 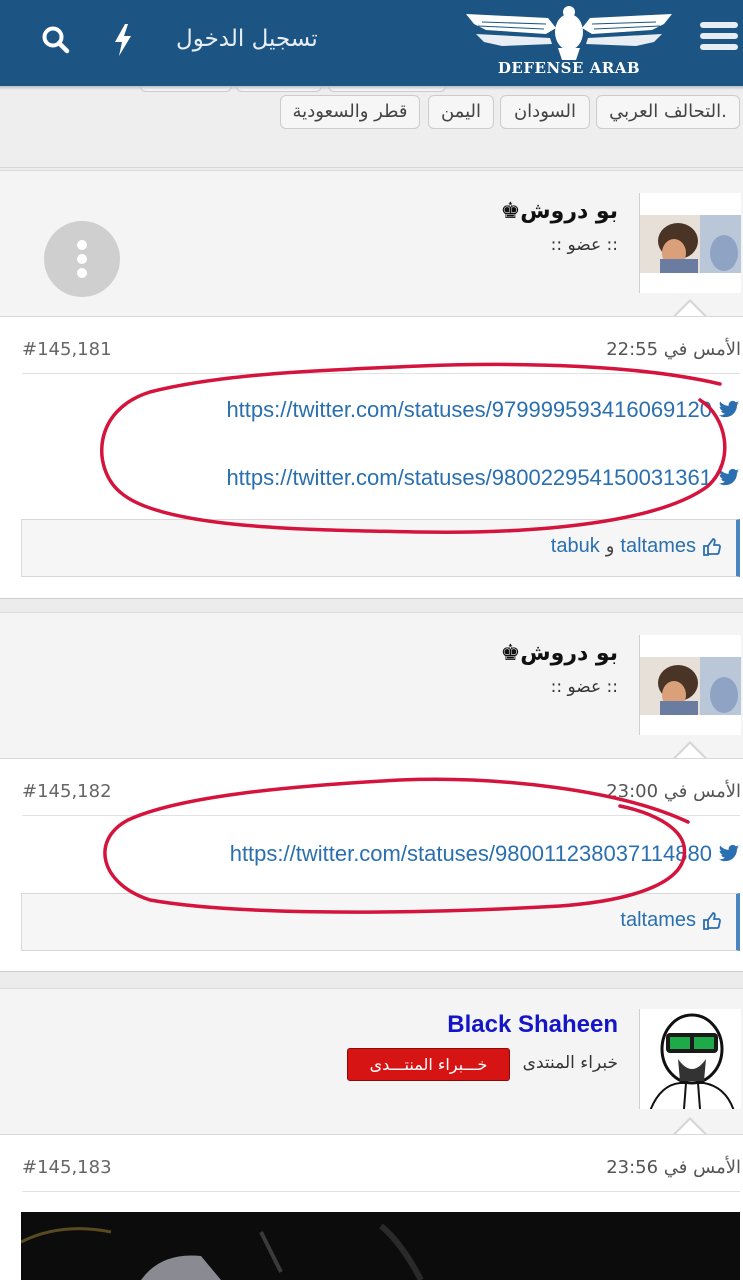 I want to click on login-link: تسجيل الدخول, so click(x=247, y=39).